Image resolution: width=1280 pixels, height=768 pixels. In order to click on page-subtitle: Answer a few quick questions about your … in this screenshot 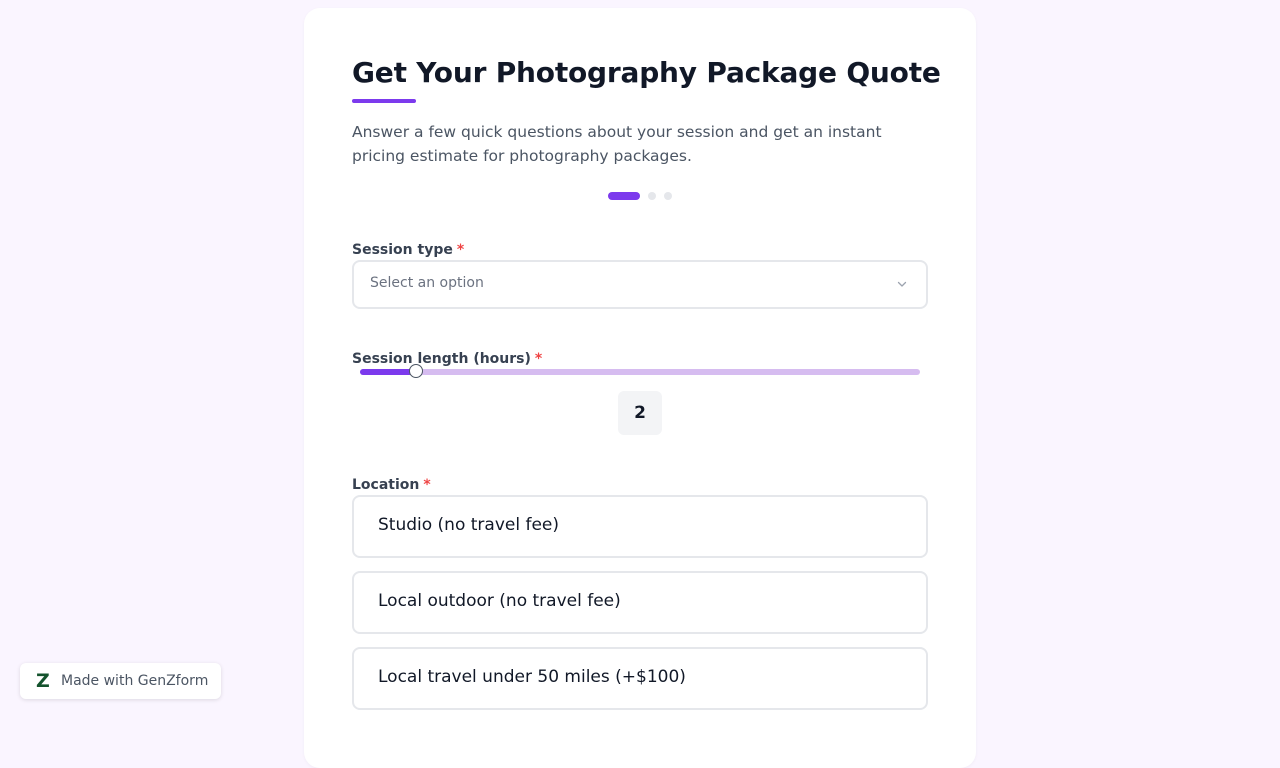, I will do `click(617, 144)`.